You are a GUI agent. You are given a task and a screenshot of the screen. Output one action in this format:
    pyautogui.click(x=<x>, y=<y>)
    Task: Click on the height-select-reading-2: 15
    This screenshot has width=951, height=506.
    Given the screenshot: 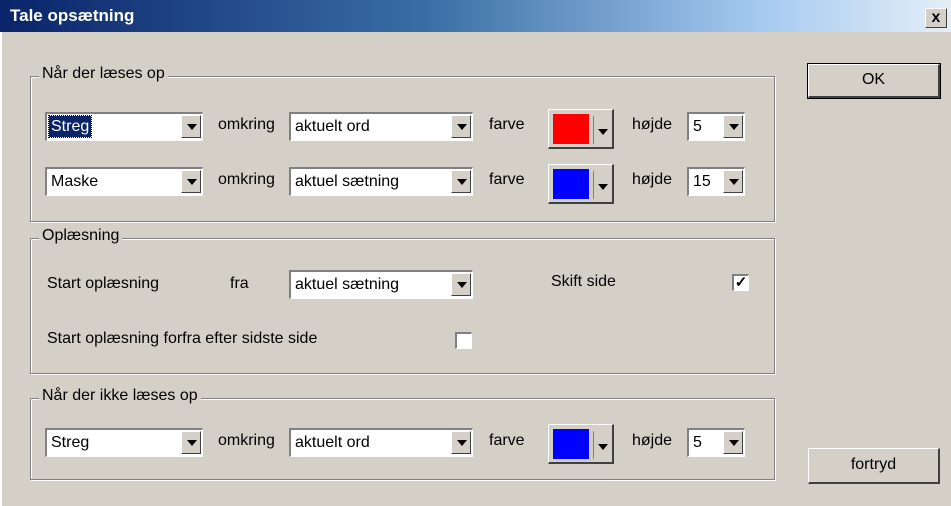 What is the action you would take?
    pyautogui.click(x=716, y=181)
    